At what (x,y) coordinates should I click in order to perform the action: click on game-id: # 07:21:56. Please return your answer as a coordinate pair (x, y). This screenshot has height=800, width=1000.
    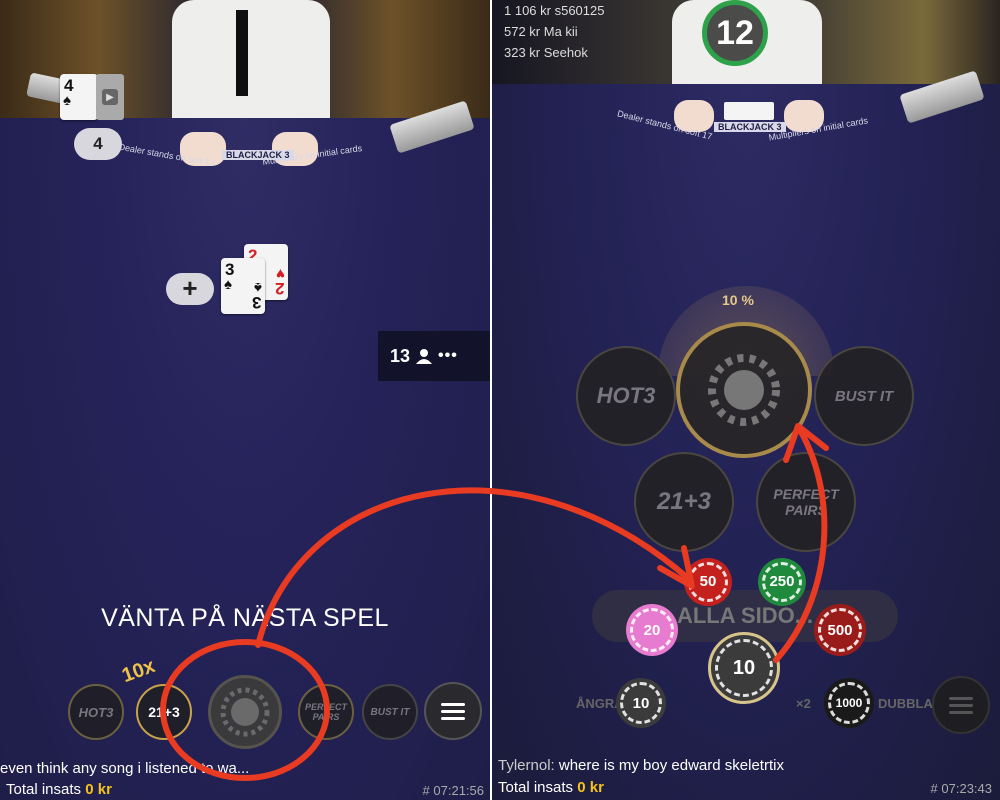
    Looking at the image, I should click on (453, 790).